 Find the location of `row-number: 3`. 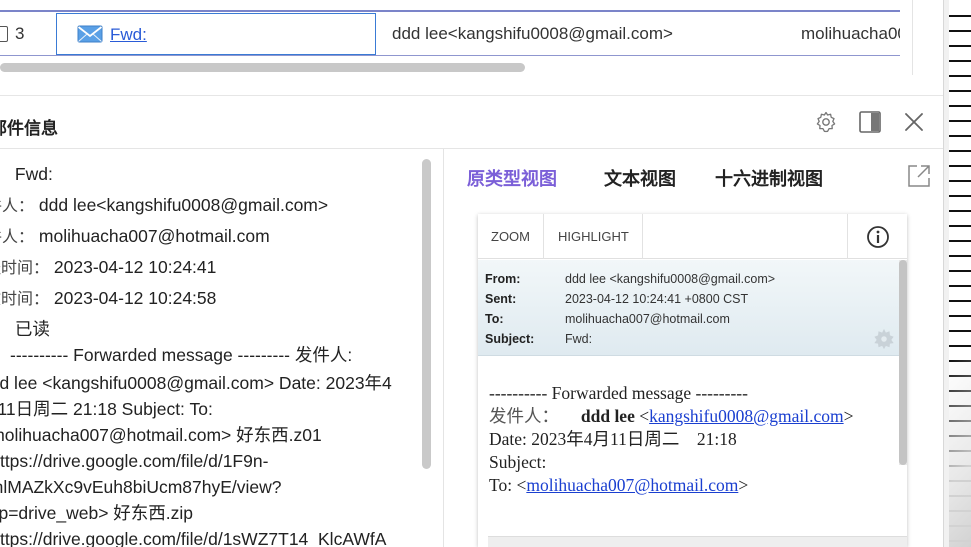

row-number: 3 is located at coordinates (20, 33).